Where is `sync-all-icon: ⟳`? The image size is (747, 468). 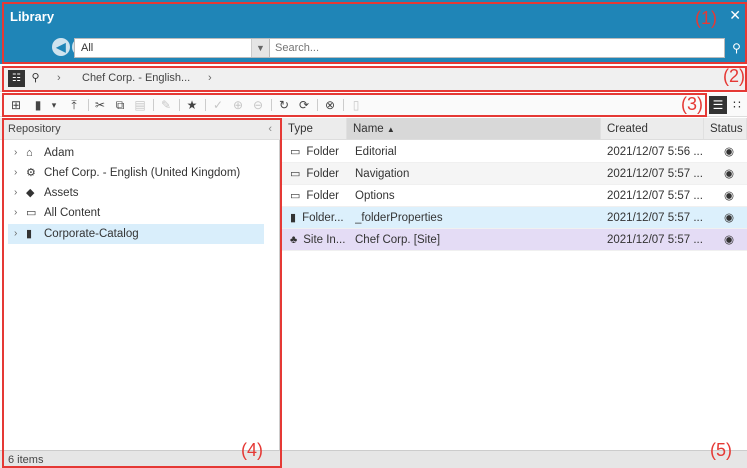
sync-all-icon: ⟳ is located at coordinates (304, 105).